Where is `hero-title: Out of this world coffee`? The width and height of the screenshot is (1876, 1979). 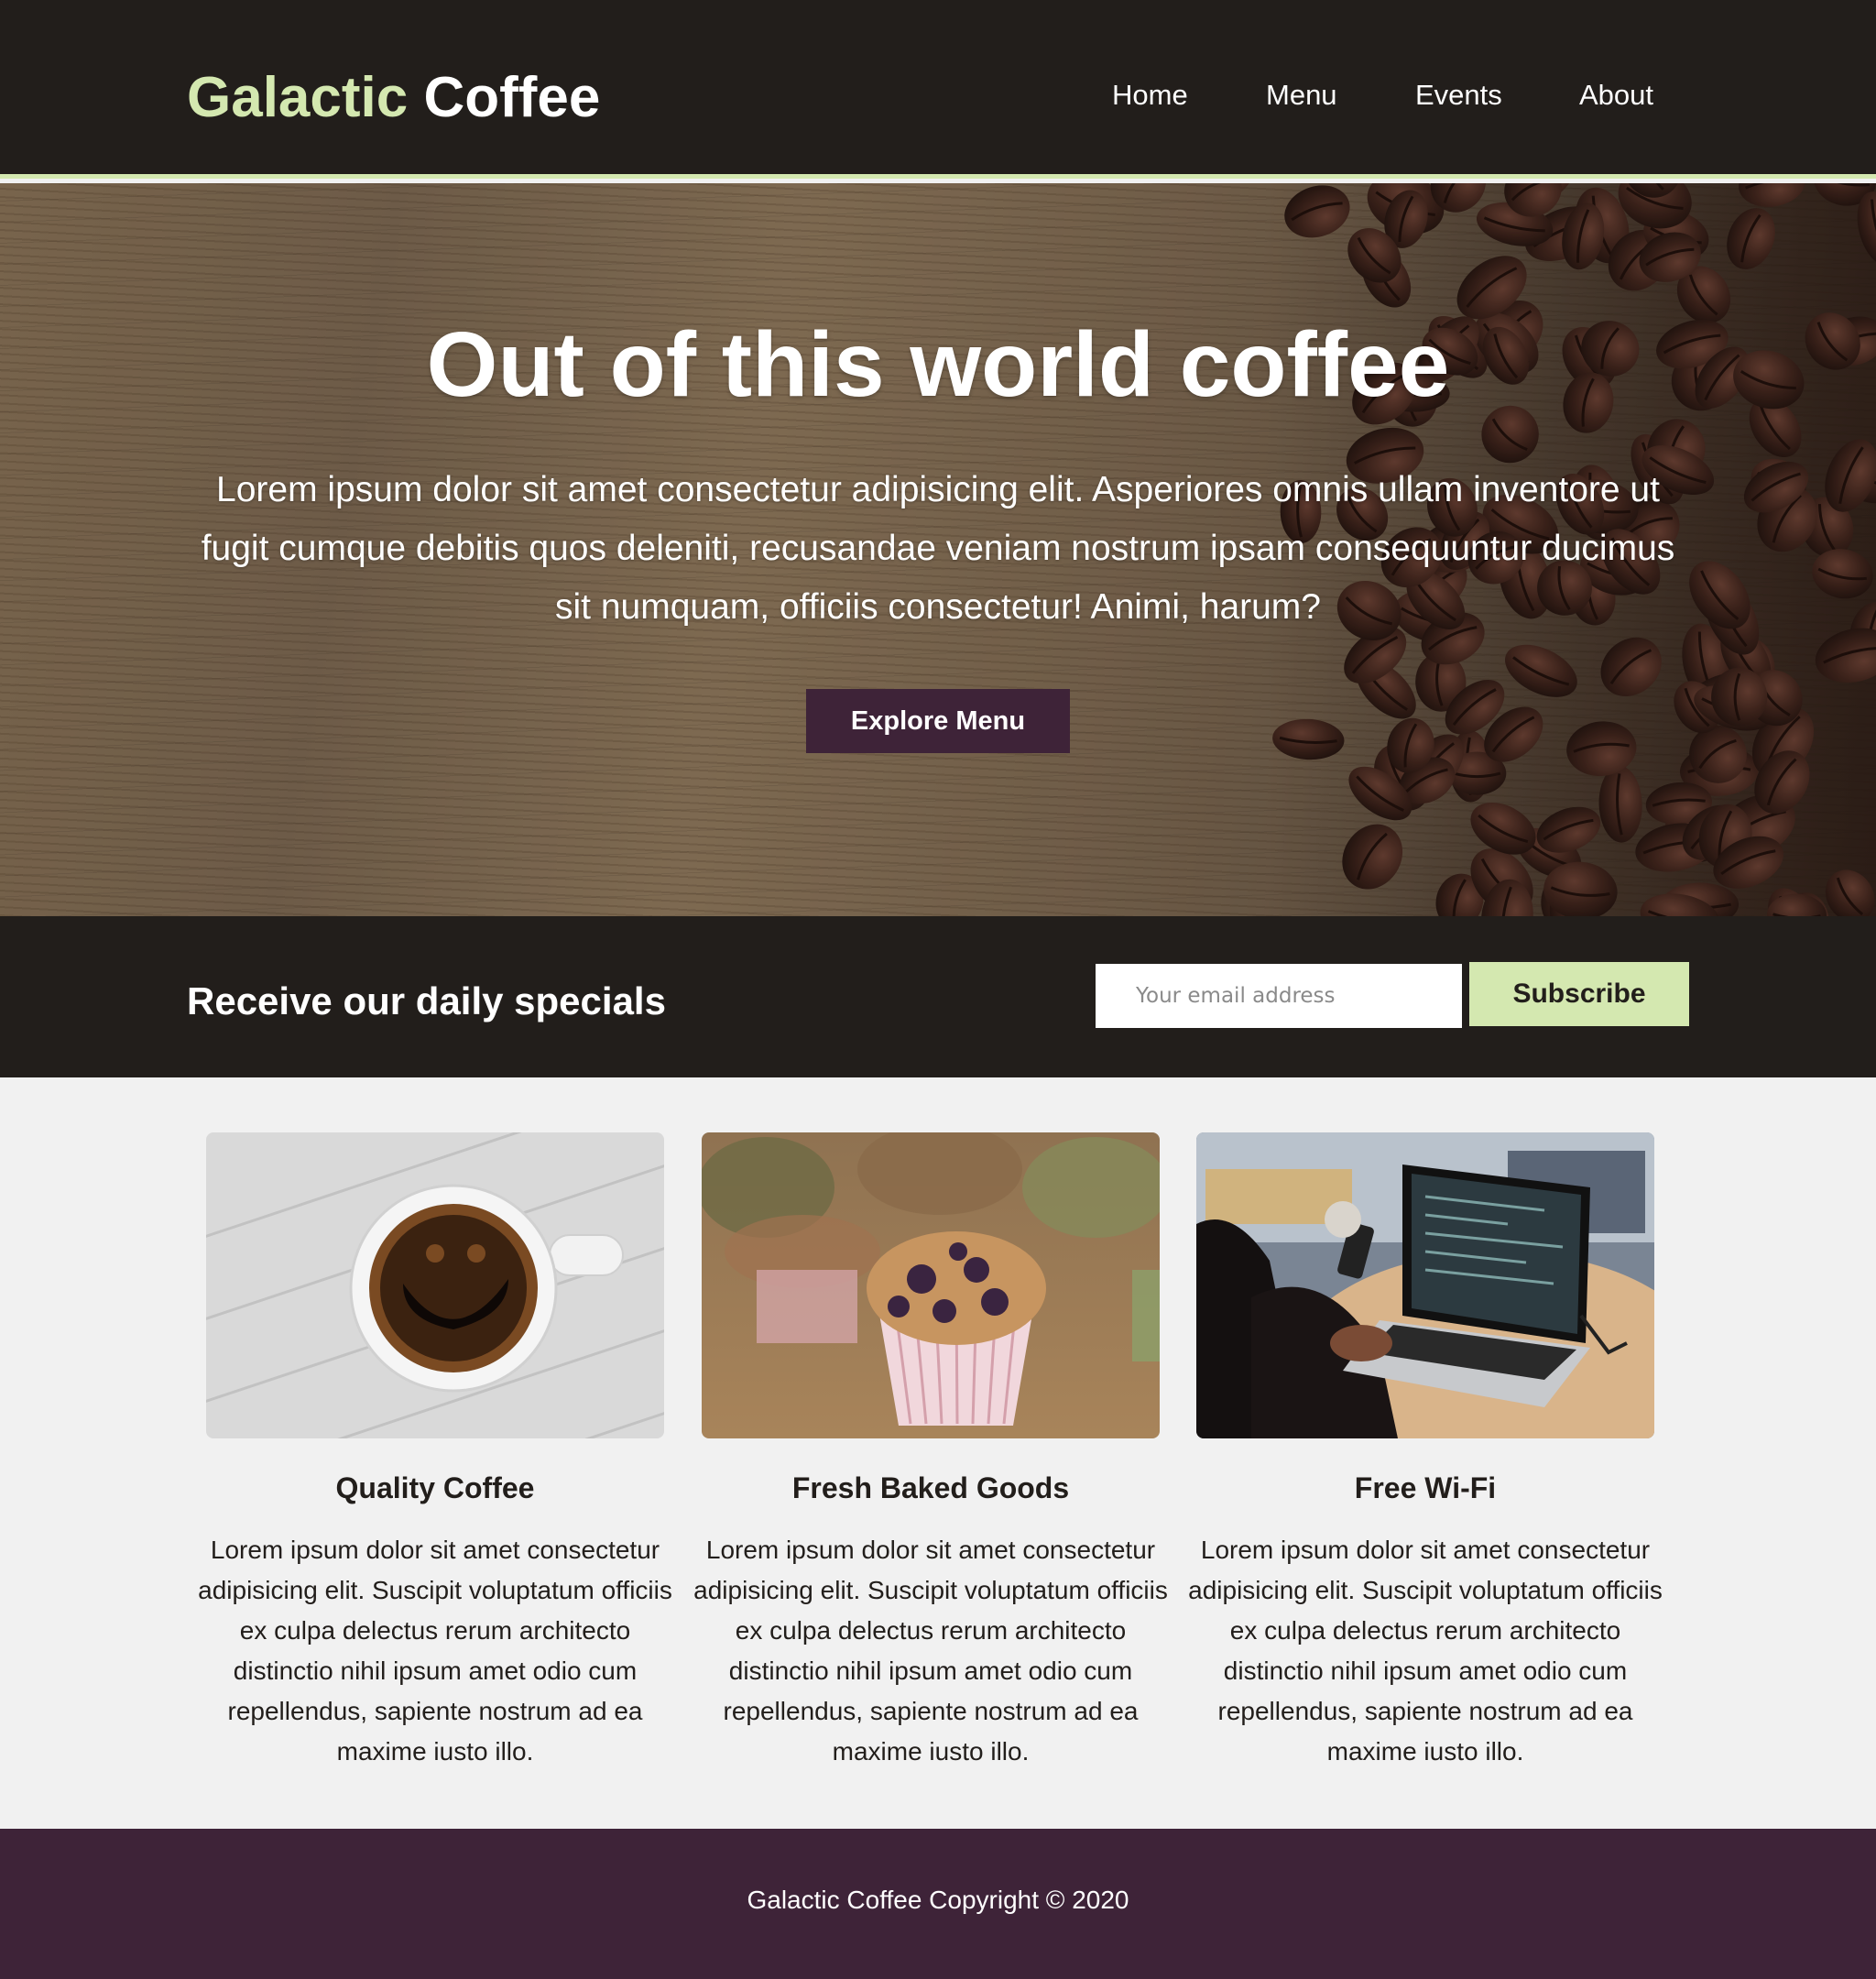
hero-title: Out of this world coffee is located at coordinates (938, 364).